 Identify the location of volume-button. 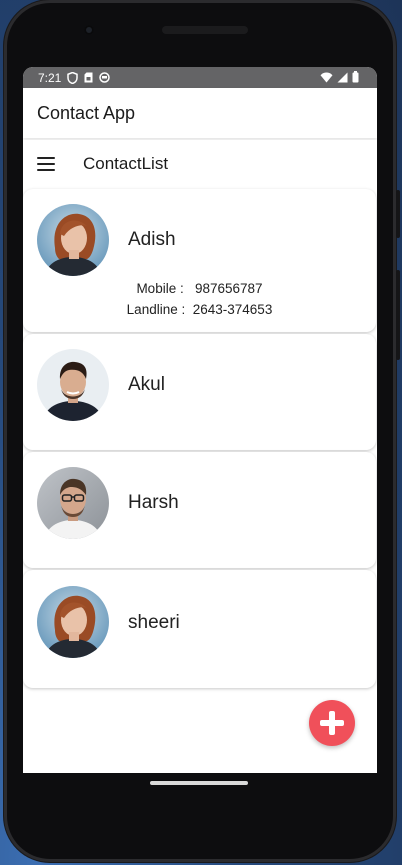
(398, 315).